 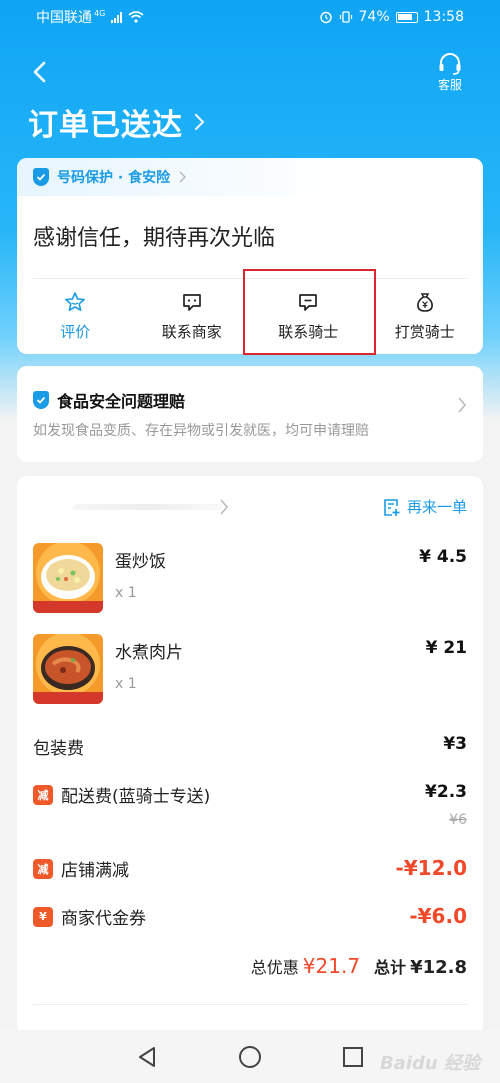 I want to click on vibrate-icon, so click(x=345, y=17).